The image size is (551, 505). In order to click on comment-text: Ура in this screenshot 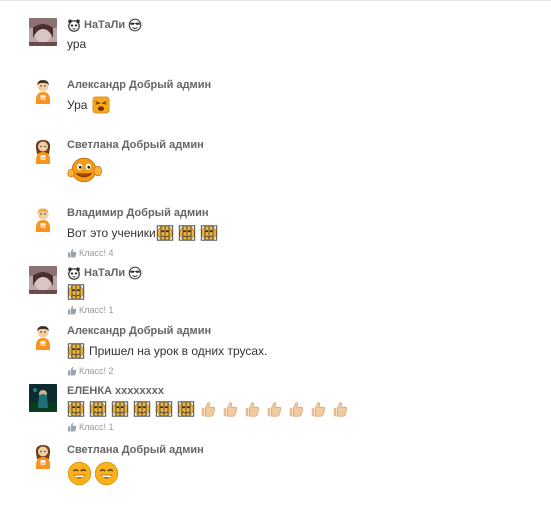, I will do `click(77, 105)`.